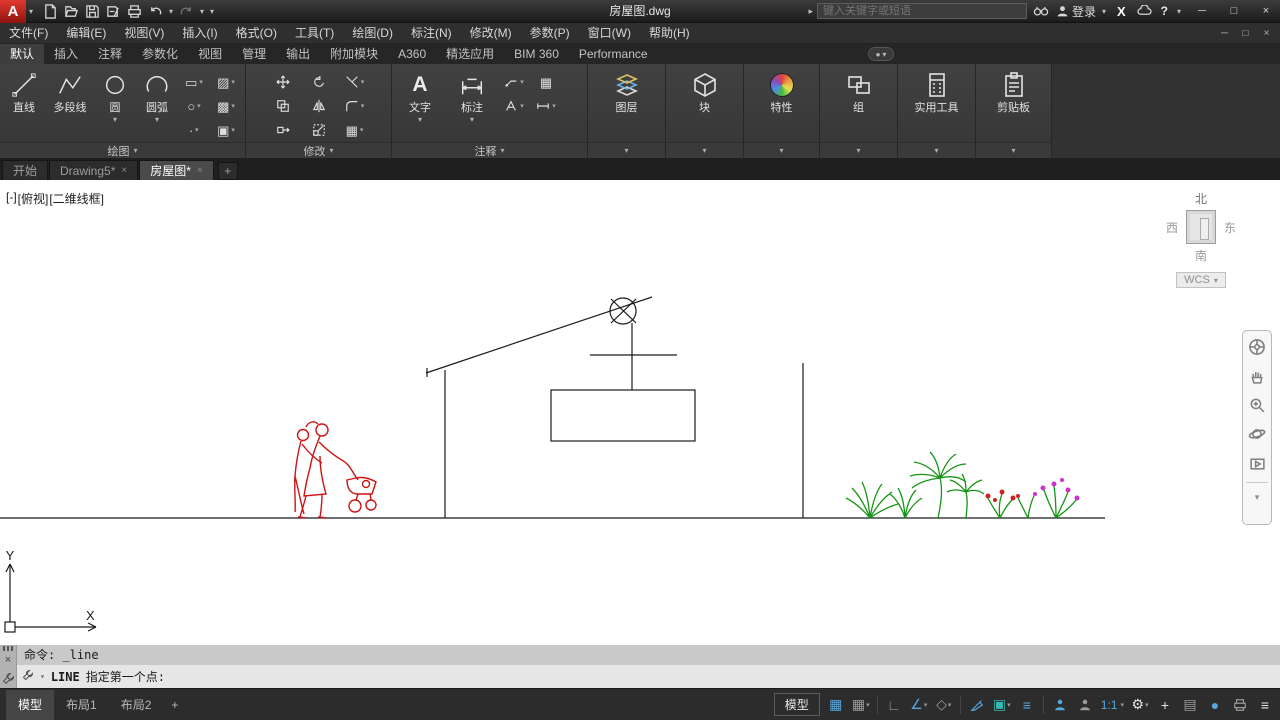 This screenshot has height=720, width=1280. Describe the element at coordinates (489, 150) in the screenshot. I see `annotate-panel-footer: 注释 ▾` at that location.